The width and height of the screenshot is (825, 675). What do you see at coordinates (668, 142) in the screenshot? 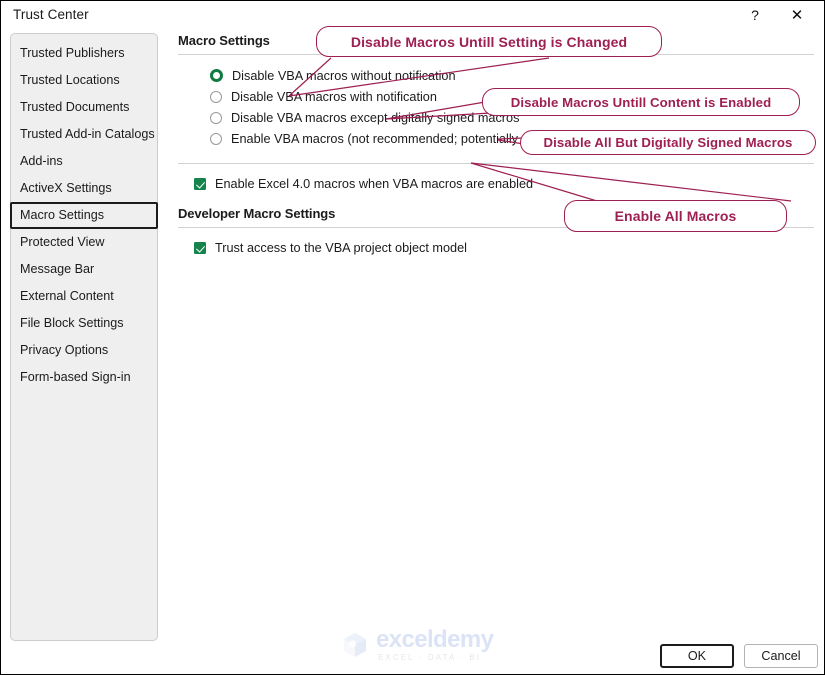
I see `callout-disable-all-but-signed: Disable All But Digitally Signed Macros` at bounding box center [668, 142].